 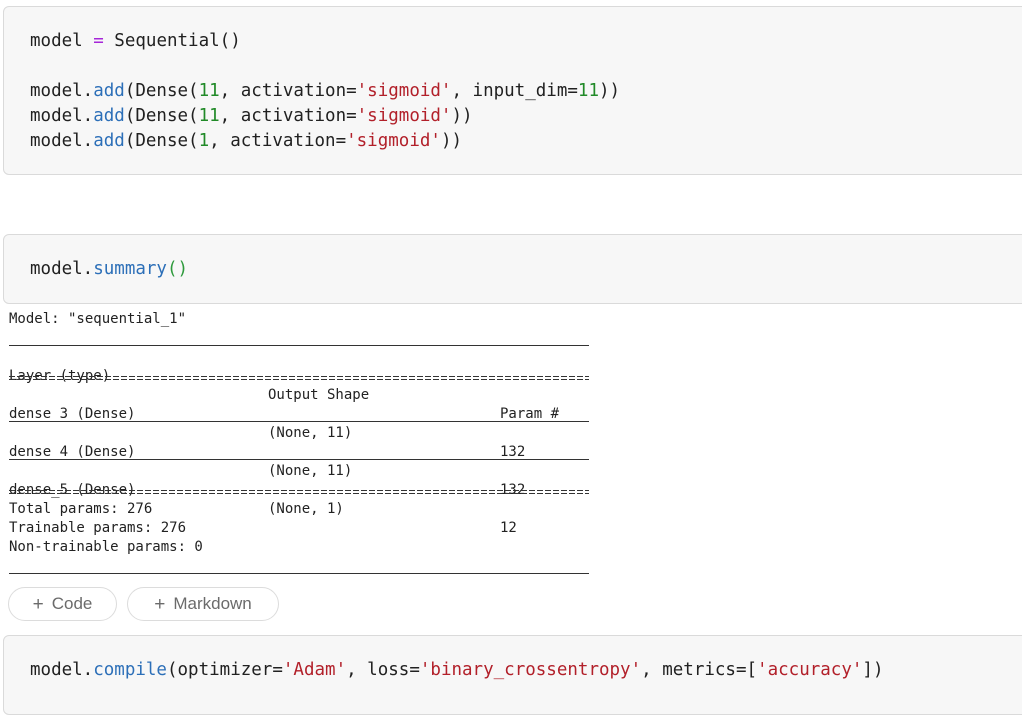 I want to click on table-row: dense_4 (Dense) (None, 11) 132, so click(x=299, y=461).